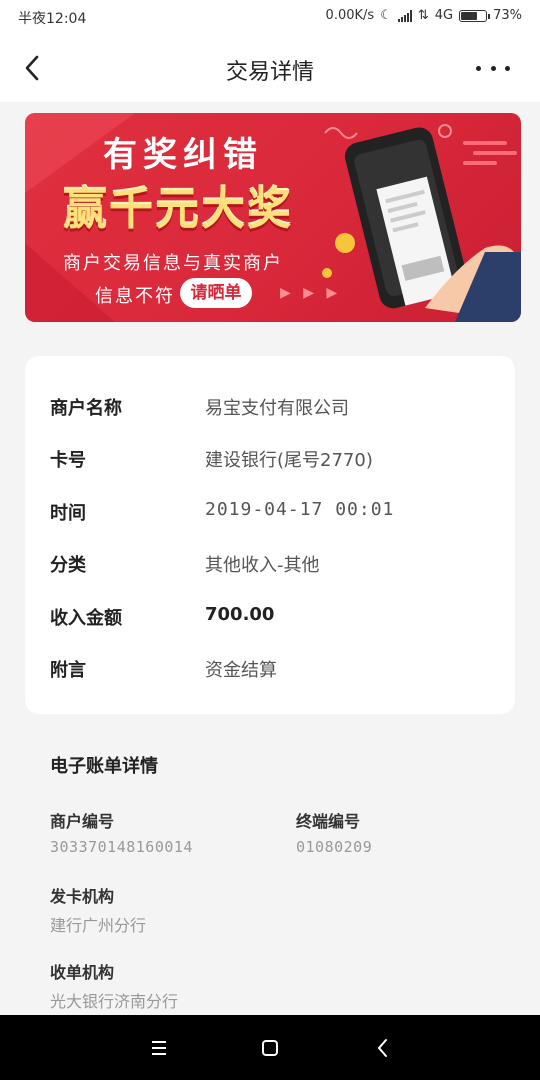 This screenshot has width=540, height=1080. What do you see at coordinates (444, 15) in the screenshot?
I see `network-type: 4G` at bounding box center [444, 15].